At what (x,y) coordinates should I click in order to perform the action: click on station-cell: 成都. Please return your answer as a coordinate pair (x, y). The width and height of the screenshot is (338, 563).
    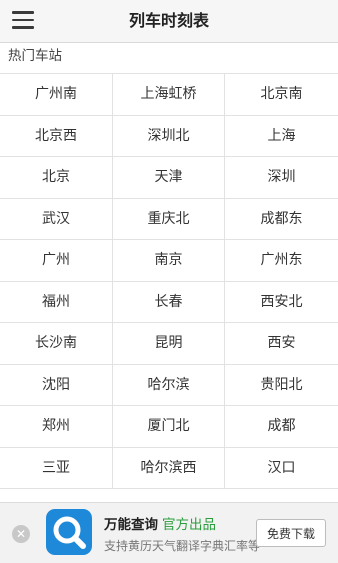
    Looking at the image, I should click on (281, 427).